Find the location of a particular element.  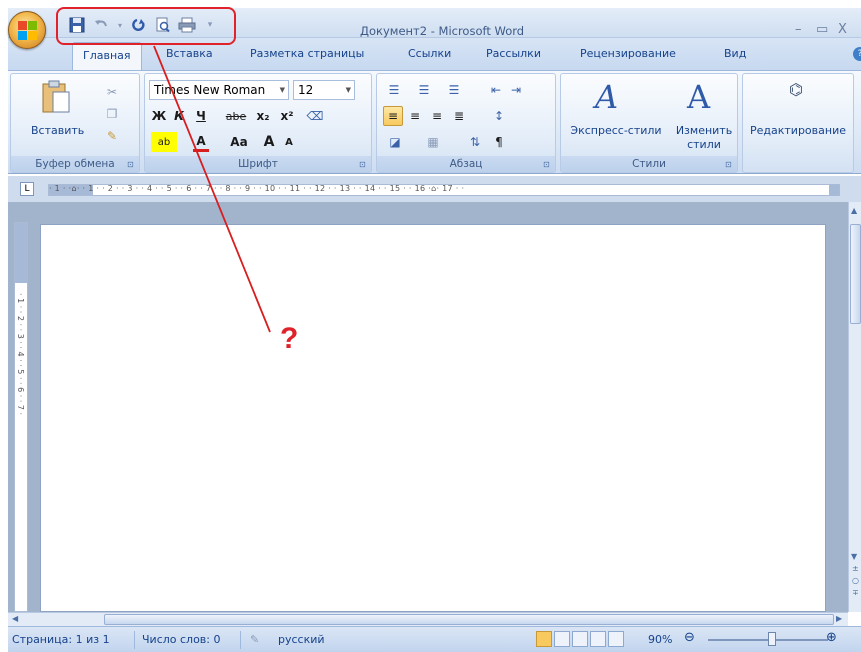

shading-icon: ◪ is located at coordinates (395, 142).